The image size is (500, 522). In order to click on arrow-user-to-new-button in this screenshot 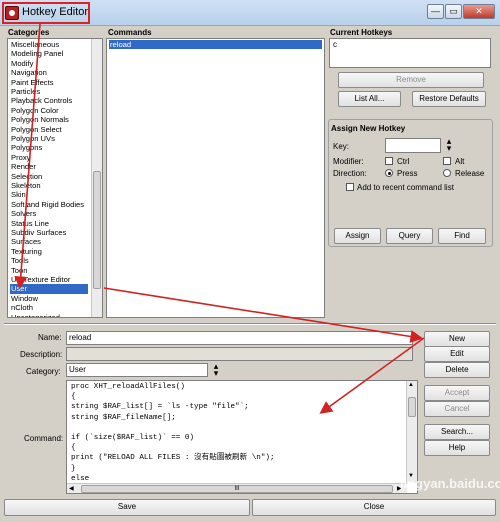, I will do `click(263, 315)`.